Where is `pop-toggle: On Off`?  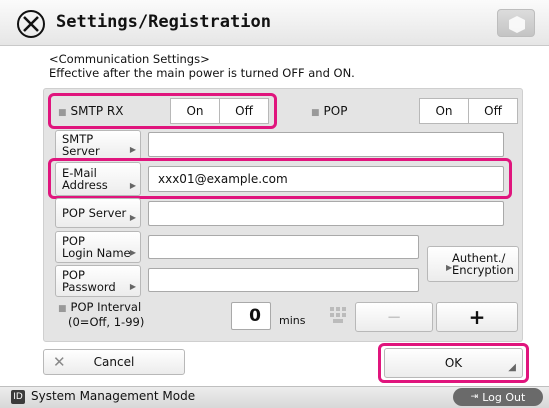
pop-toggle: On Off is located at coordinates (468, 111).